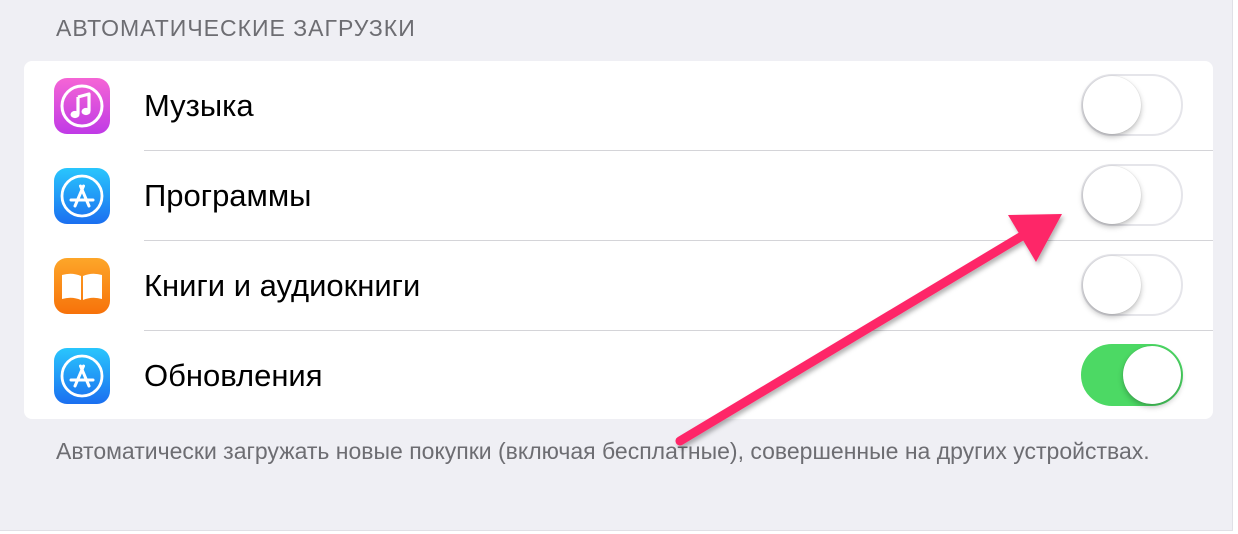 This screenshot has height=534, width=1238. What do you see at coordinates (82, 106) in the screenshot?
I see `itunes-music-icon` at bounding box center [82, 106].